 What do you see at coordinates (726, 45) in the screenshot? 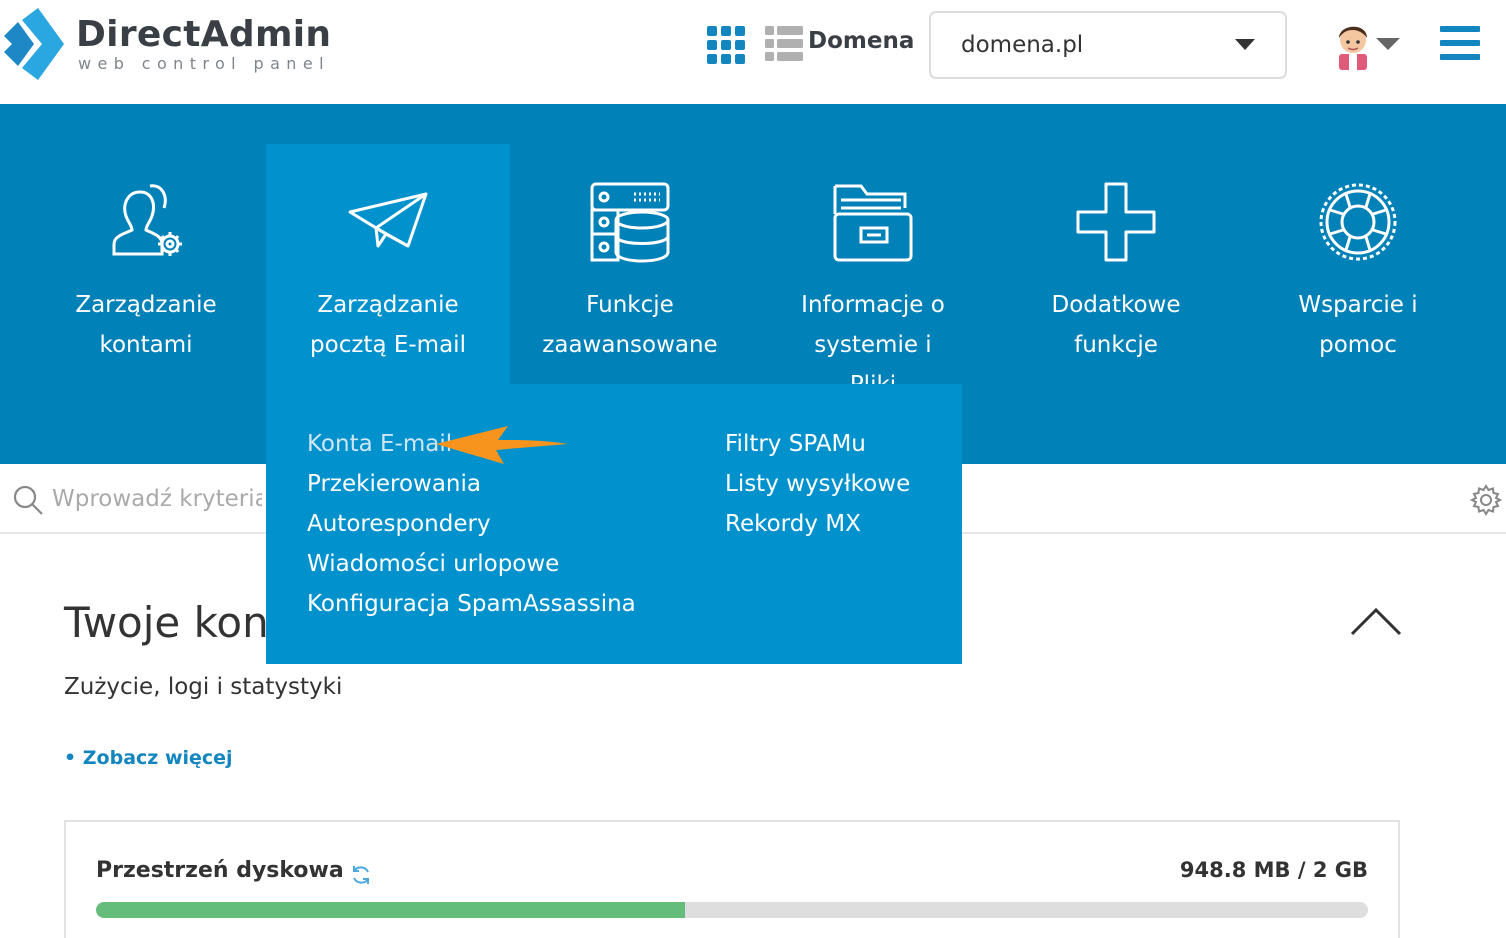
I see `apps-grid-icon` at bounding box center [726, 45].